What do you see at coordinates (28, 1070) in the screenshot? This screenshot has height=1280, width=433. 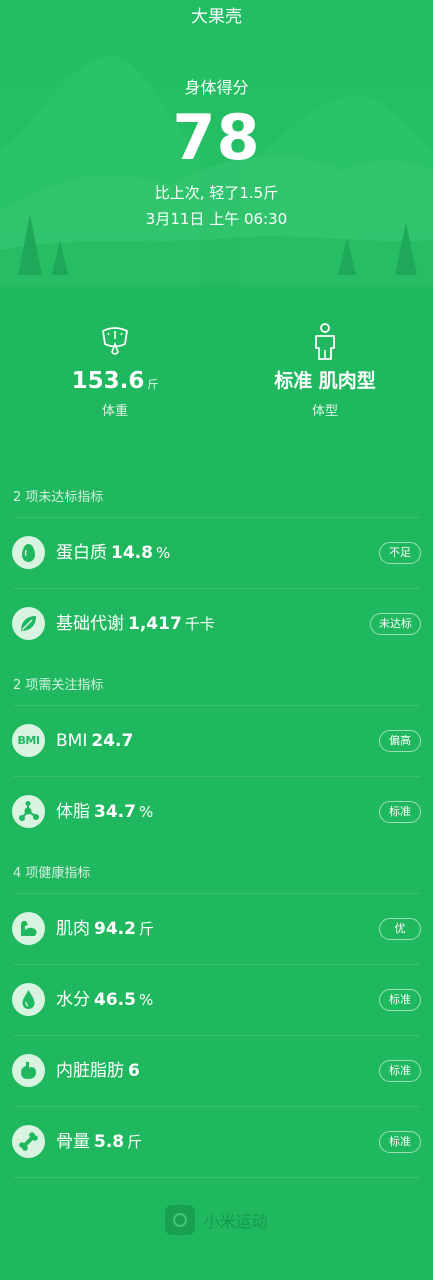 I see `stomach-icon` at bounding box center [28, 1070].